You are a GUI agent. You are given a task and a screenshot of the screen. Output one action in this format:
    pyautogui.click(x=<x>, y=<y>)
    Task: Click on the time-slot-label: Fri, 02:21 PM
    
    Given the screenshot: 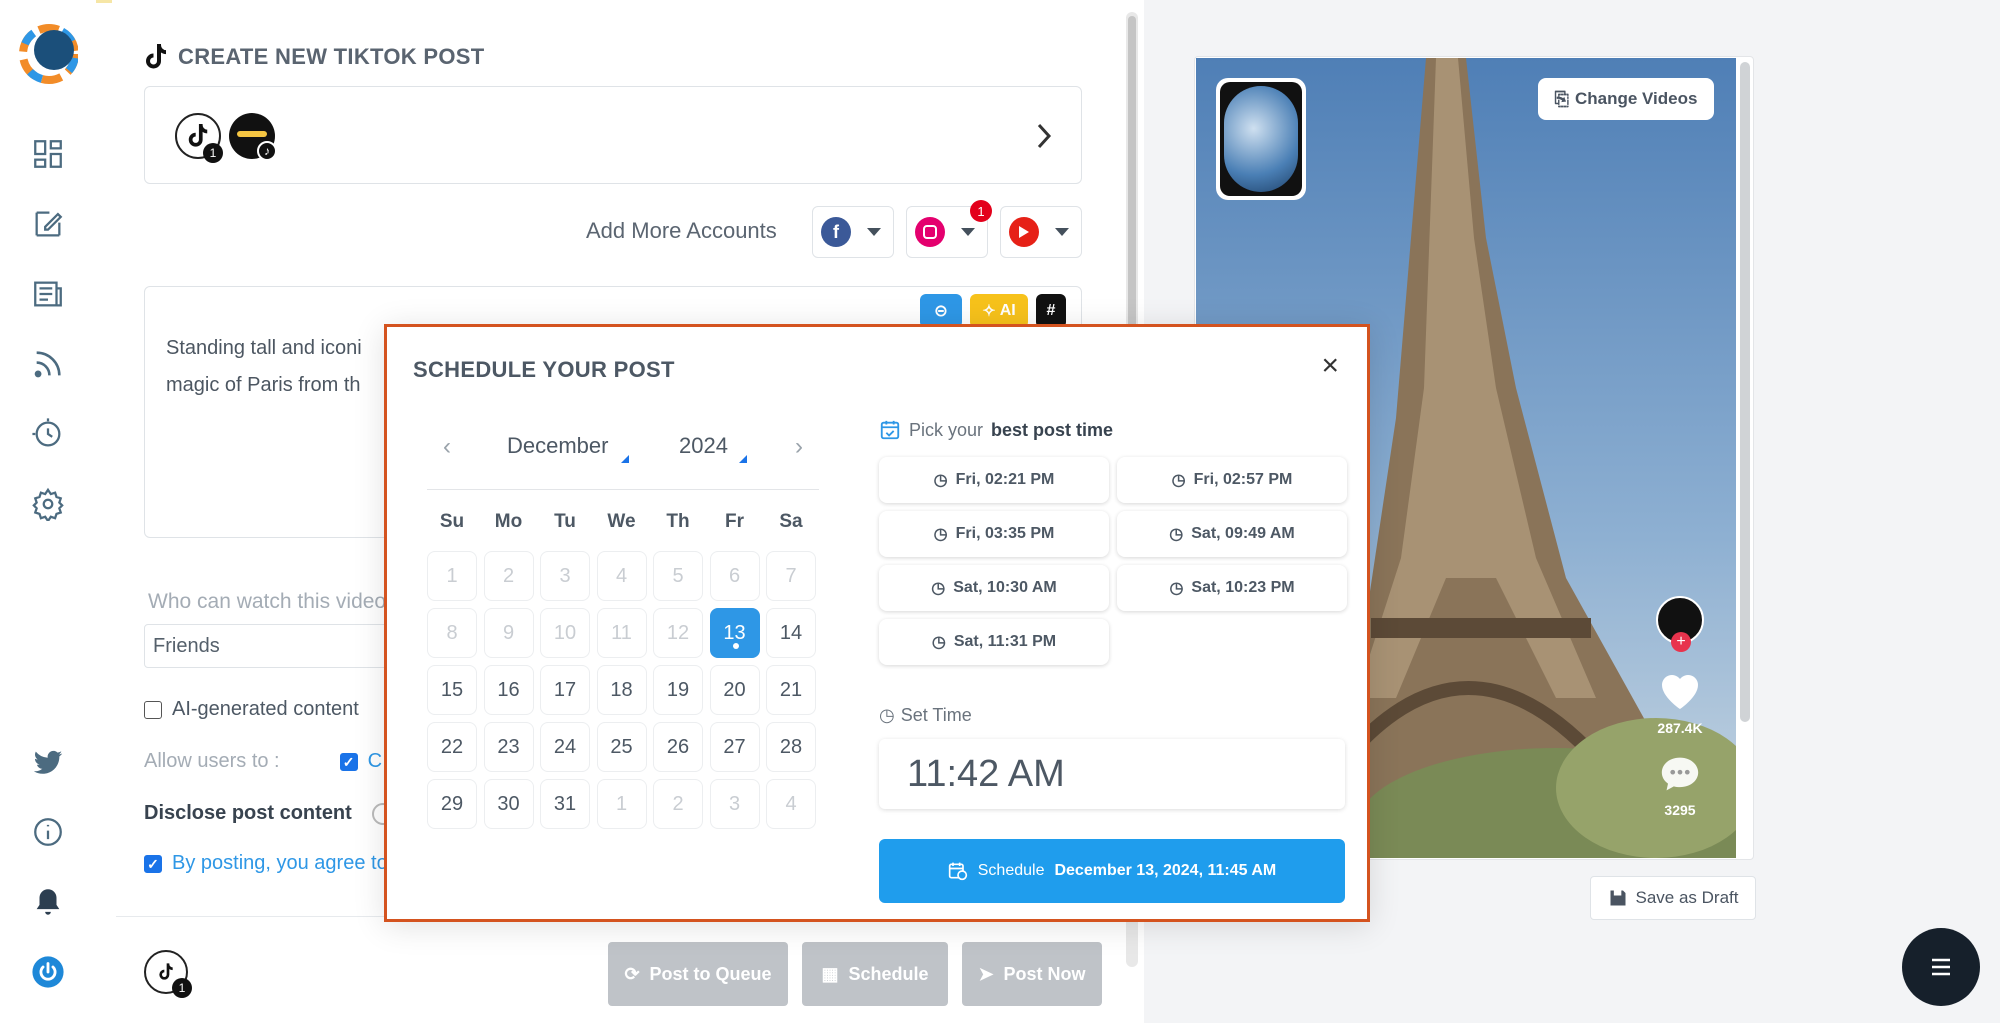 What is the action you would take?
    pyautogui.click(x=1005, y=479)
    